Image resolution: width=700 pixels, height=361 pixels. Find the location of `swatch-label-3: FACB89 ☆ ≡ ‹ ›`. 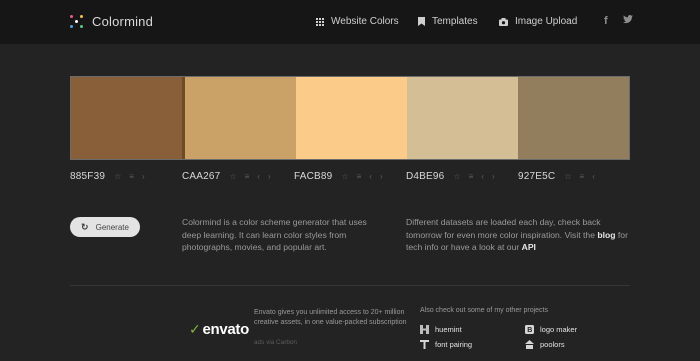

swatch-label-3: FACB89 ☆ ≡ ‹ › is located at coordinates (350, 176).